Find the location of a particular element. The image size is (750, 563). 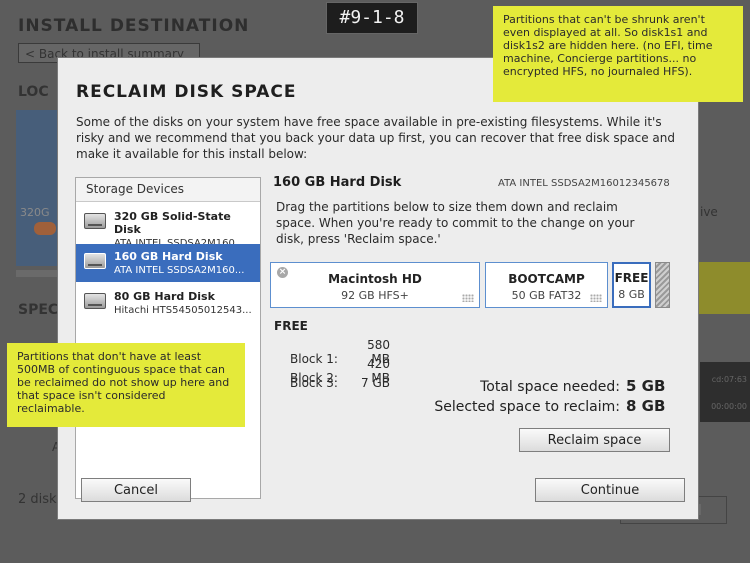

selected-space-value: 8 GB is located at coordinates (646, 406).